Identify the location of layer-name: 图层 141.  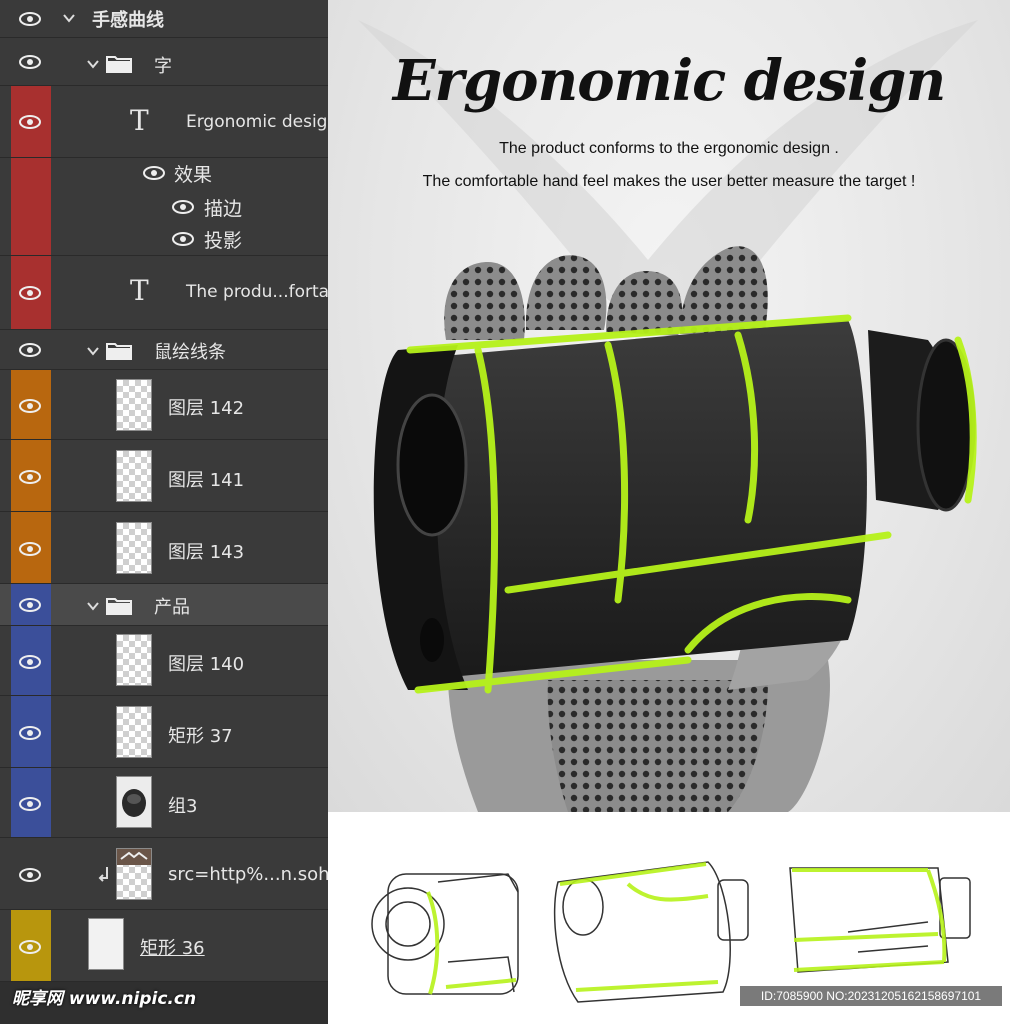
(206, 480).